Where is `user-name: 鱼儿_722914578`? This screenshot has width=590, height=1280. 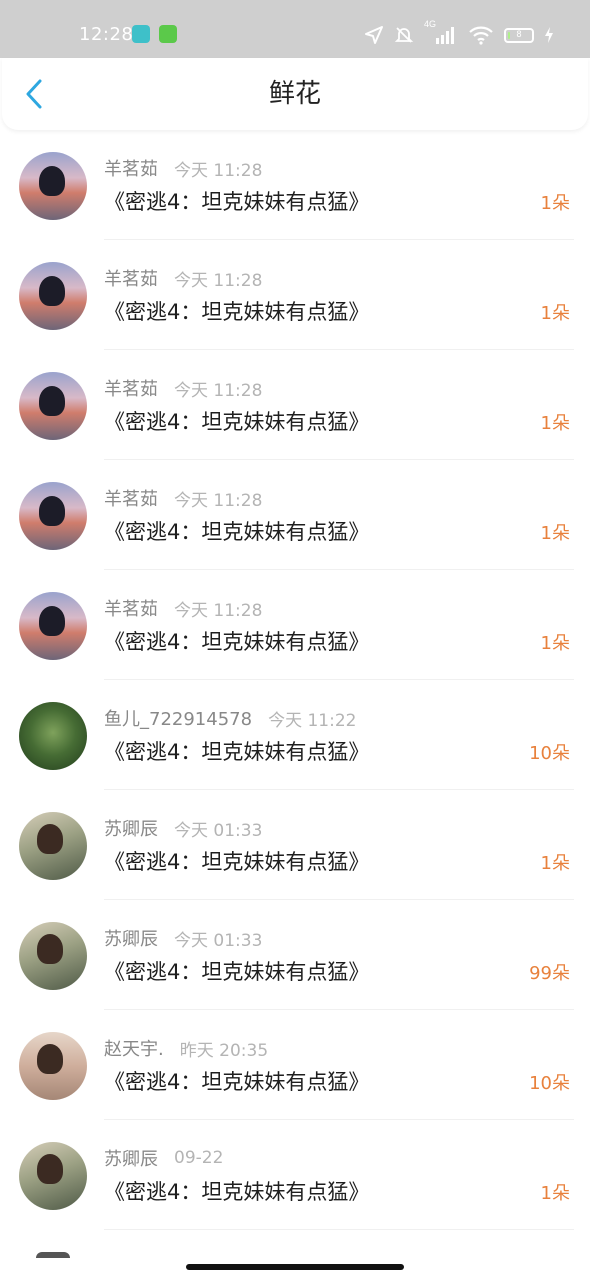
user-name: 鱼儿_722914578 is located at coordinates (178, 718).